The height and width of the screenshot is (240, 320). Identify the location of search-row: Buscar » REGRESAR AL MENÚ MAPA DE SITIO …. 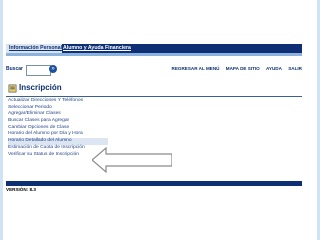
(154, 70).